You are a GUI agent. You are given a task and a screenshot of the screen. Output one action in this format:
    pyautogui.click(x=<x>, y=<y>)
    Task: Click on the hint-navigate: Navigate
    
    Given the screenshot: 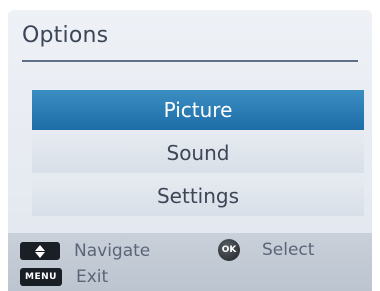 What is the action you would take?
    pyautogui.click(x=85, y=251)
    